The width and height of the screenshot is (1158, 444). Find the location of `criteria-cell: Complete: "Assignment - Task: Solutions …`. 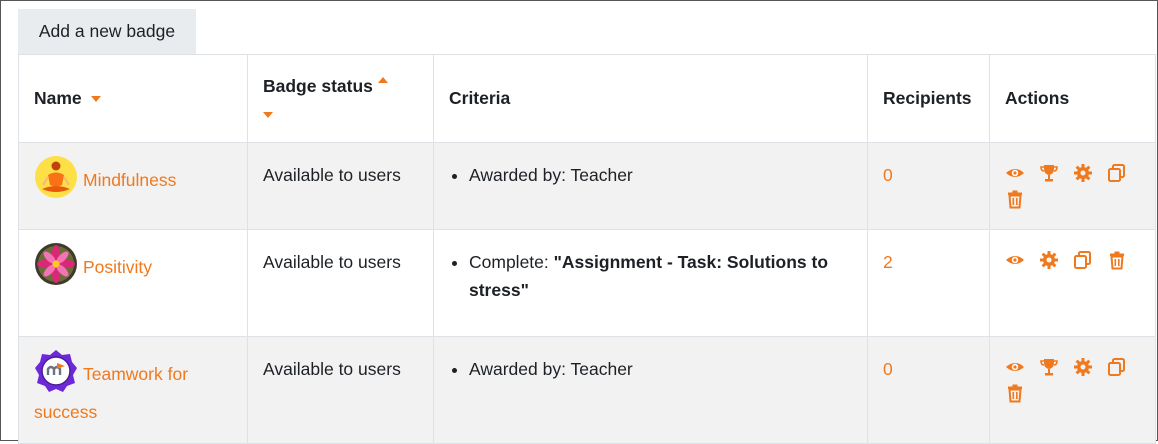

criteria-cell: Complete: "Assignment - Task: Solutions … is located at coordinates (650, 283).